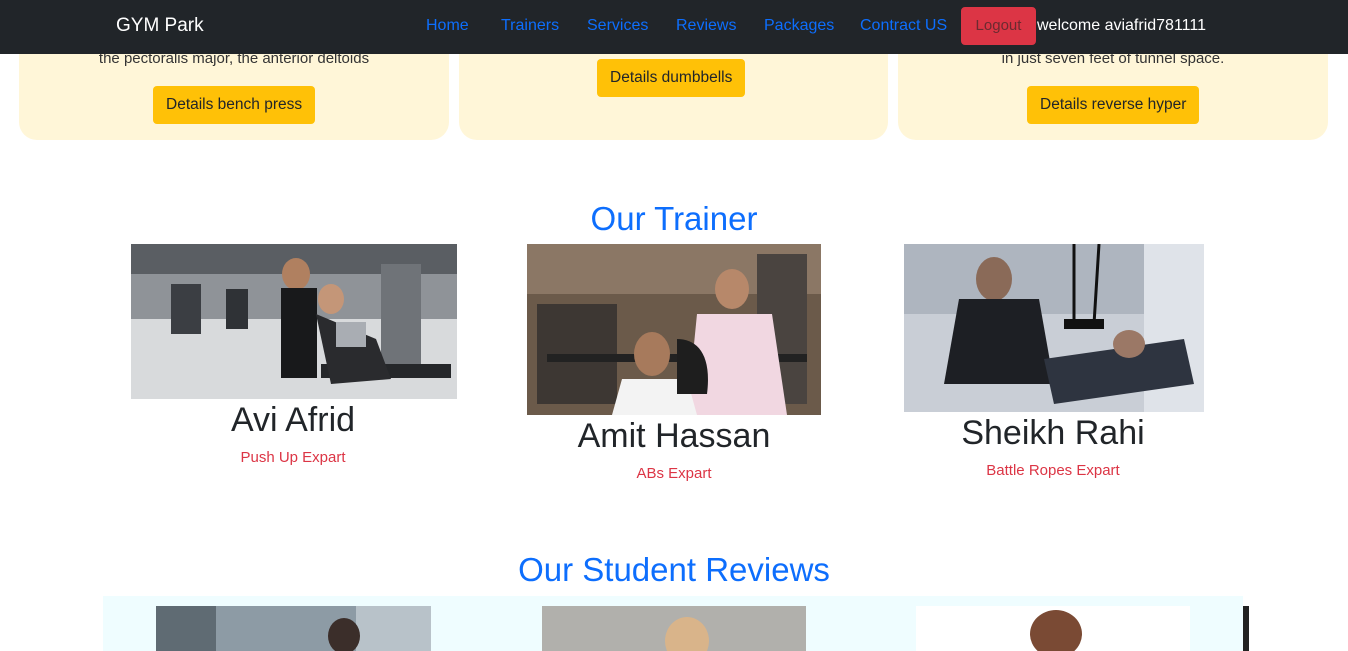 The image size is (1348, 651). I want to click on carousel-edge, so click(1246, 628).